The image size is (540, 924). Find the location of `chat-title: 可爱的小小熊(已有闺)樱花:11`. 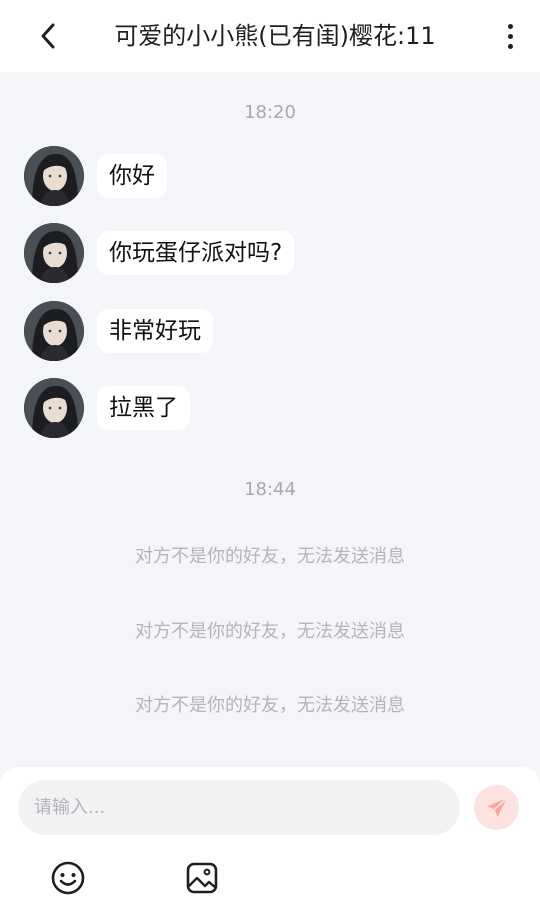

chat-title: 可爱的小小熊(已有闺)樱花:11 is located at coordinates (275, 36).